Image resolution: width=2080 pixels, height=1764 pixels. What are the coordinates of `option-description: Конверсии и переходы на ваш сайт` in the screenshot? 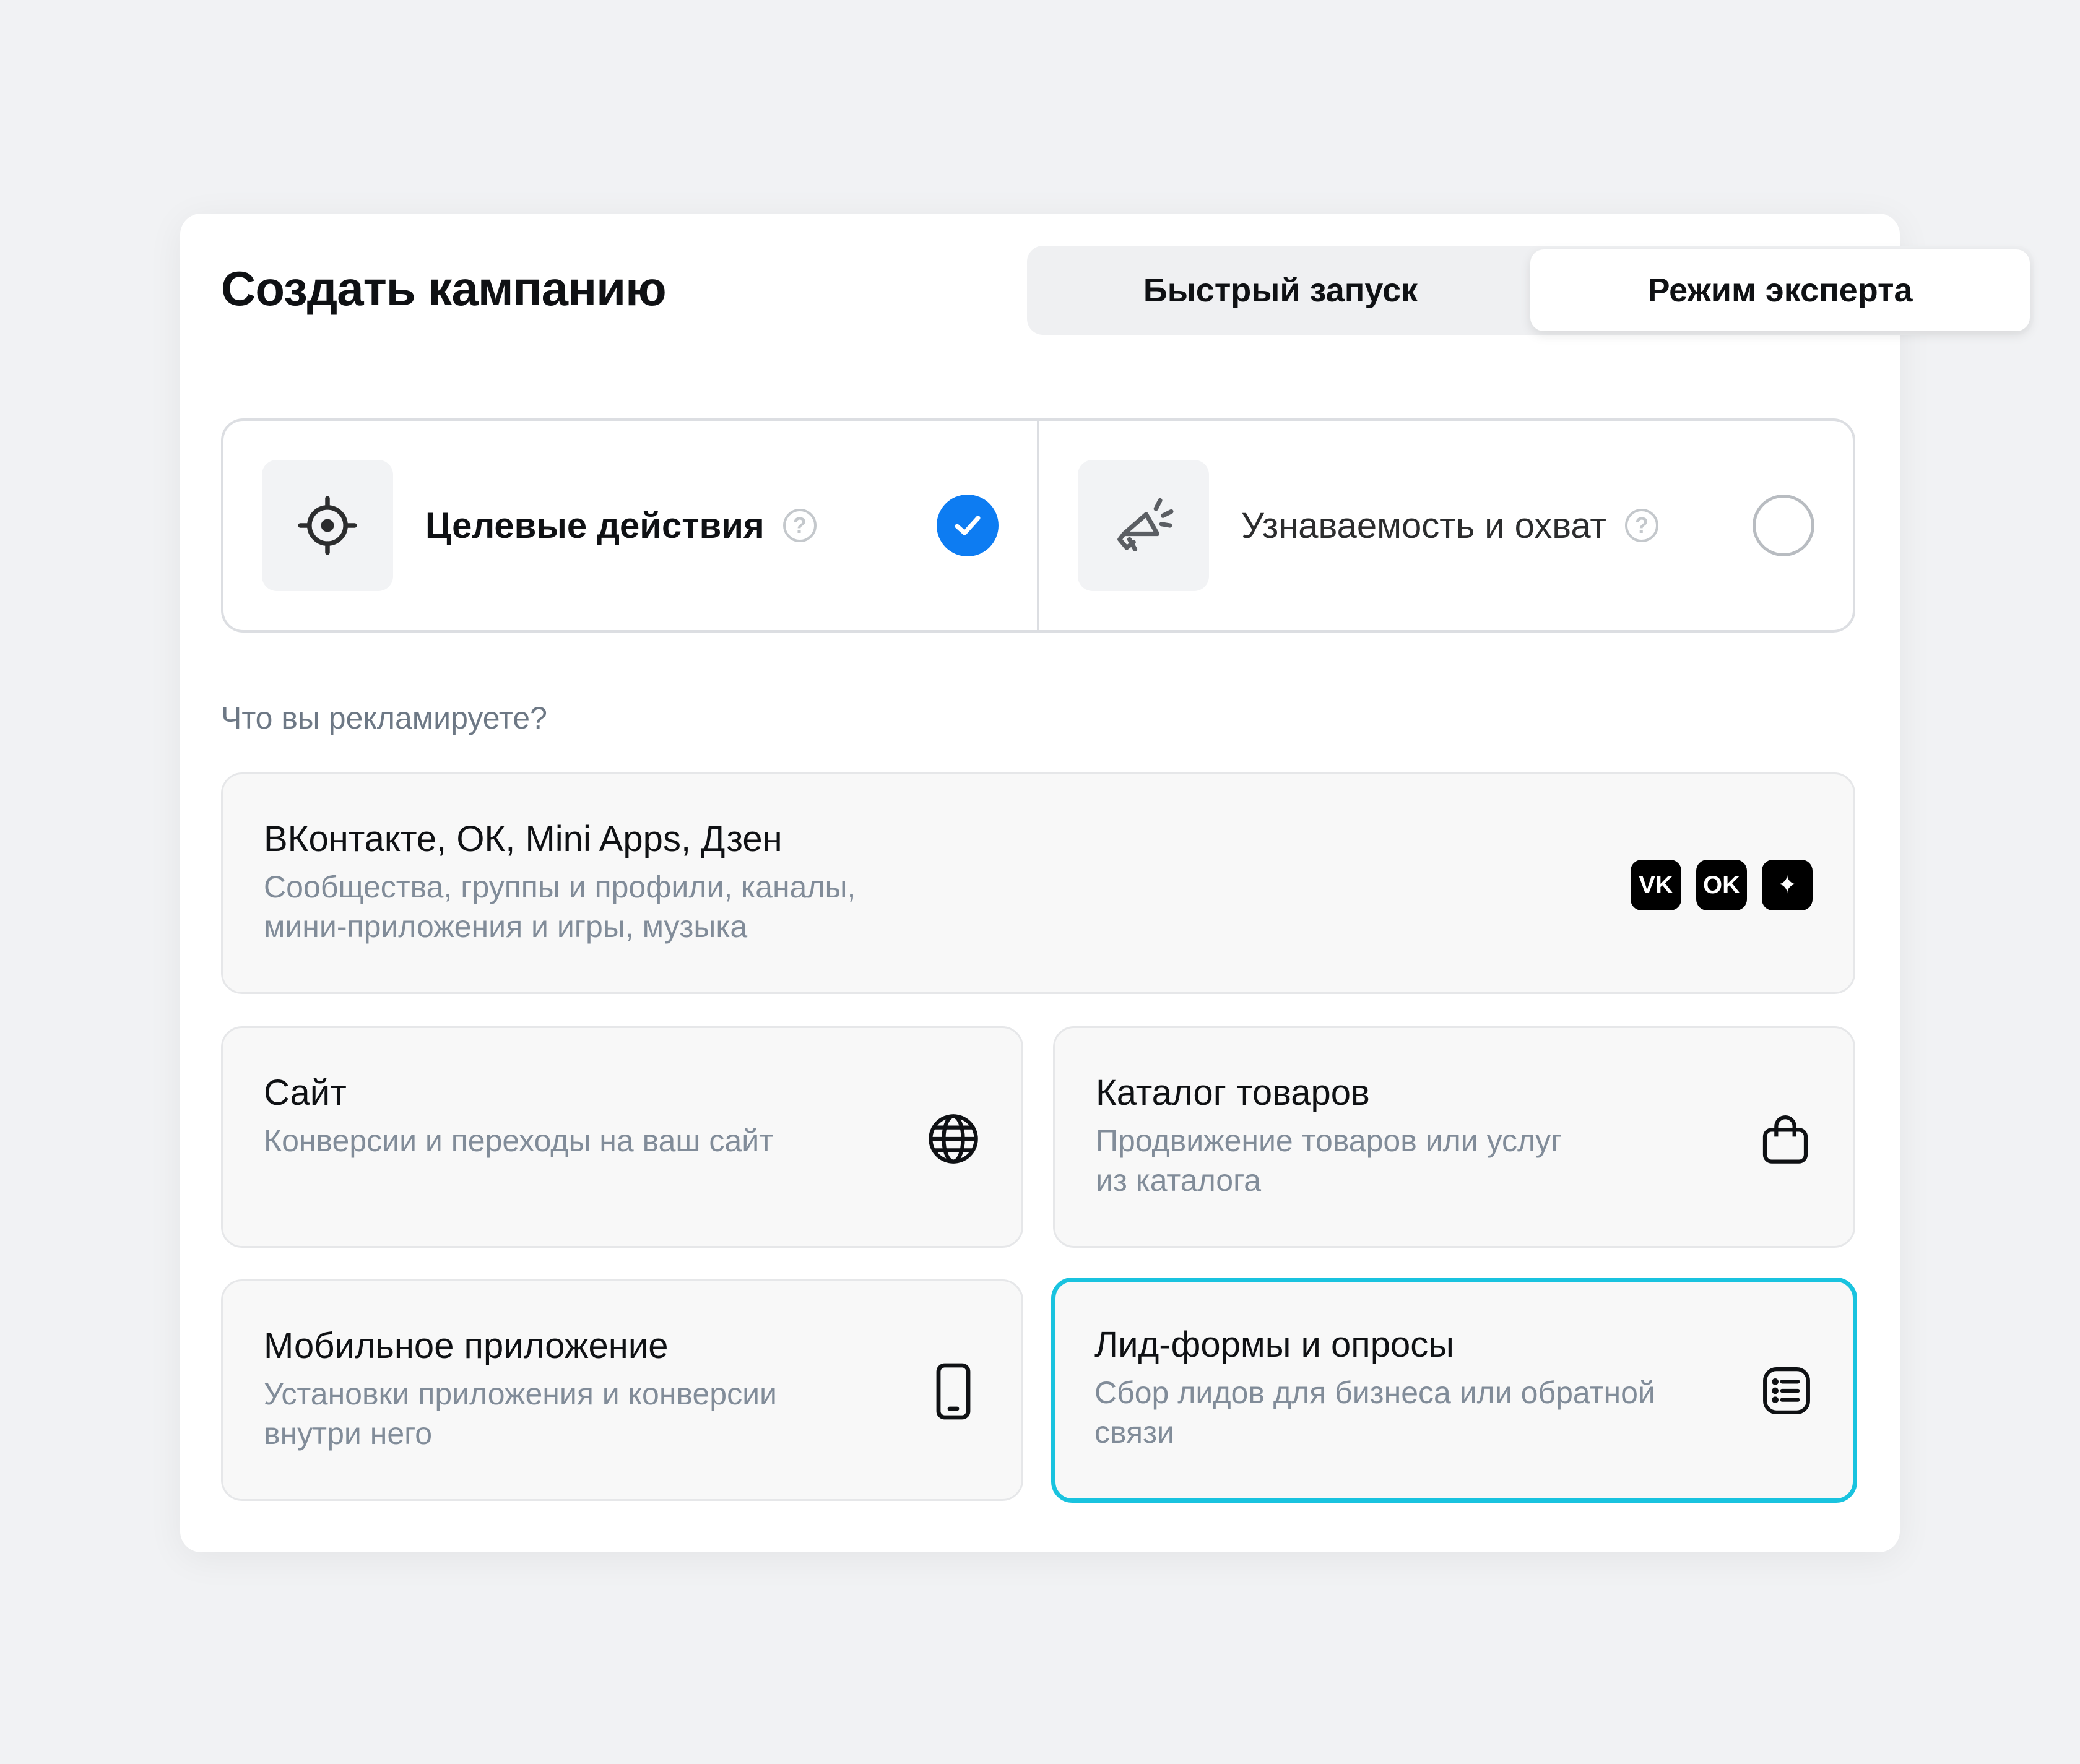 It's located at (519, 1140).